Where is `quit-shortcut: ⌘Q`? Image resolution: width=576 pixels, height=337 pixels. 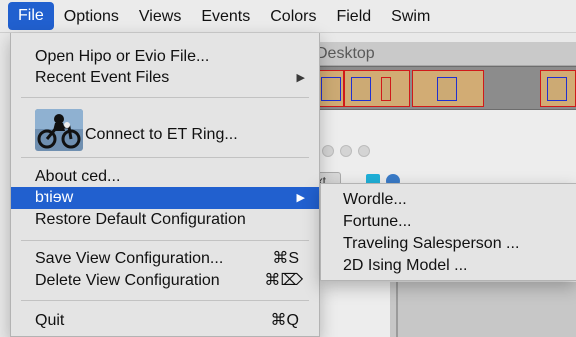 quit-shortcut: ⌘Q is located at coordinates (284, 320).